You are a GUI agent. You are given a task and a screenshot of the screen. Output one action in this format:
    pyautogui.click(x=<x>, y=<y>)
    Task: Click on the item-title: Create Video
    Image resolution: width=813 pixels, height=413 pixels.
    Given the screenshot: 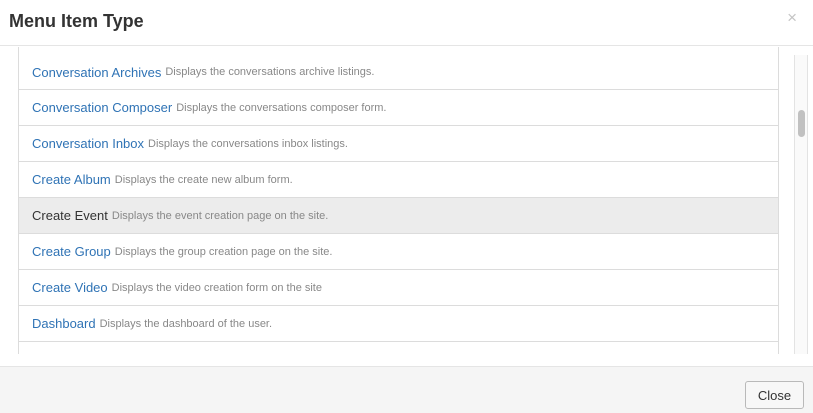 What is the action you would take?
    pyautogui.click(x=70, y=287)
    